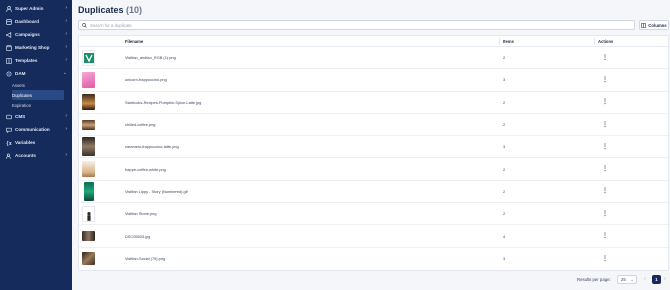 The height and width of the screenshot is (290, 670). I want to click on sidebar-item-variables: {x} Variables, so click(36, 142).